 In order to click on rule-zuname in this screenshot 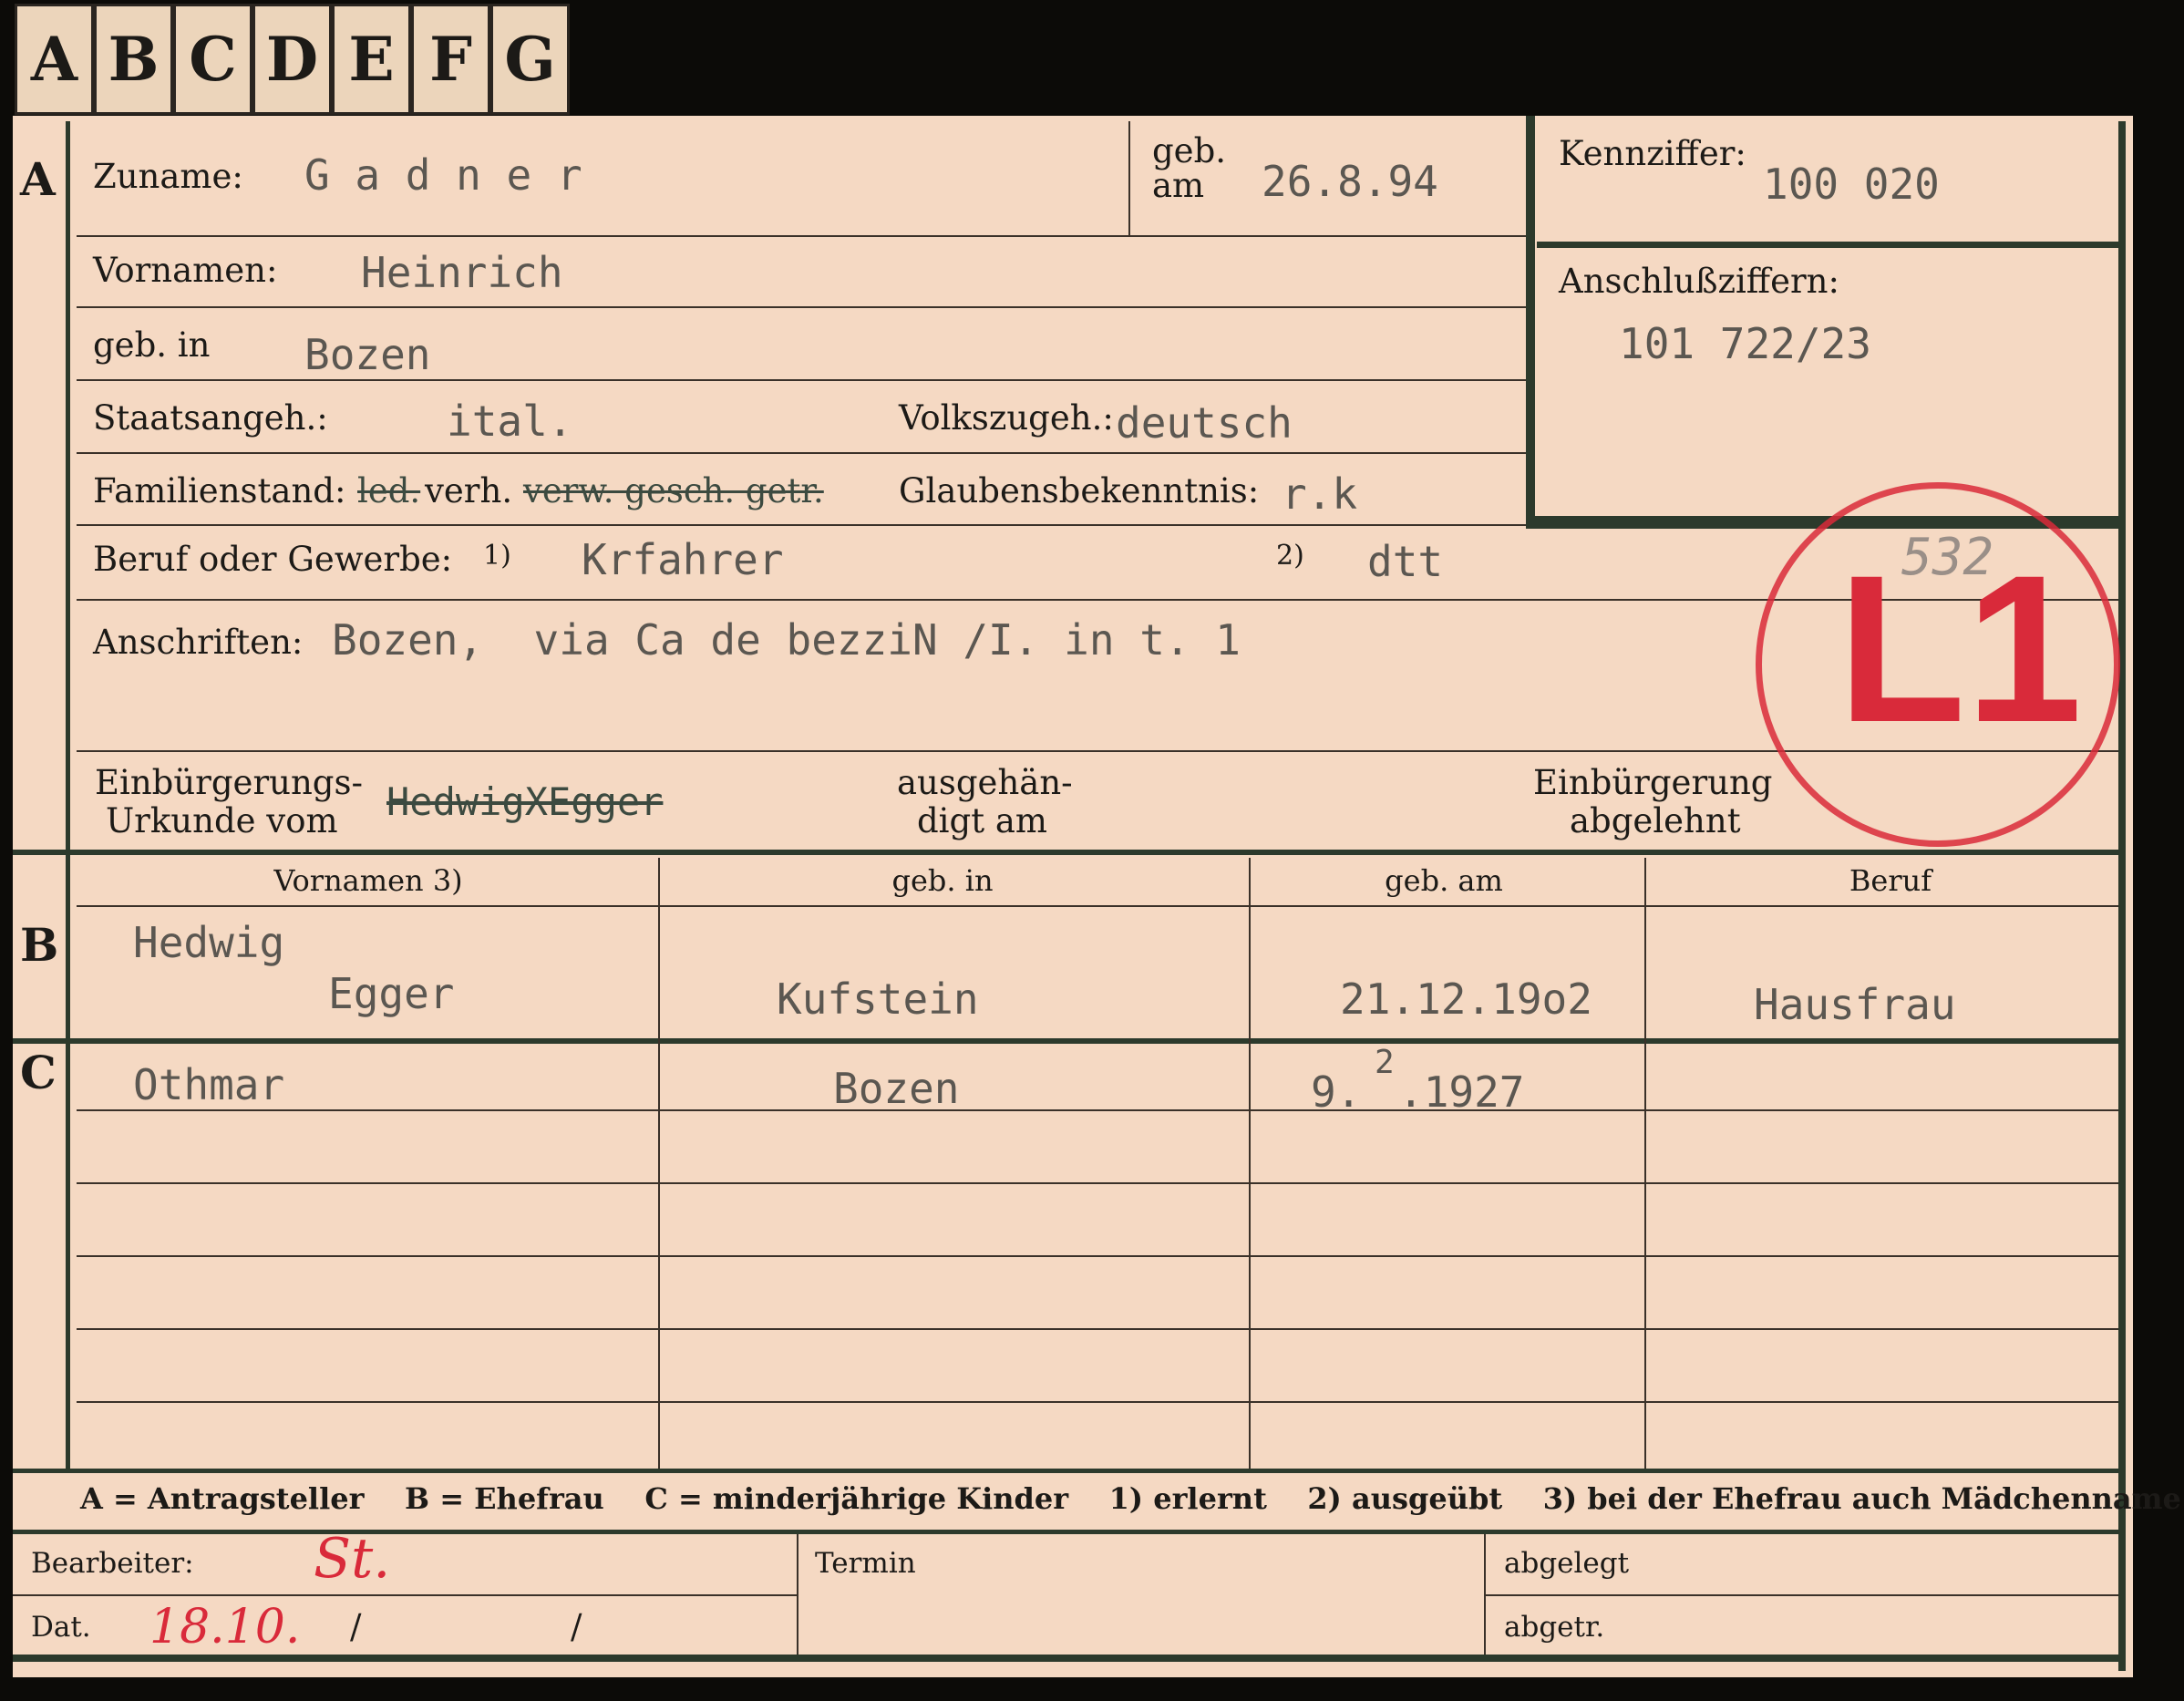, I will do `click(802, 236)`.